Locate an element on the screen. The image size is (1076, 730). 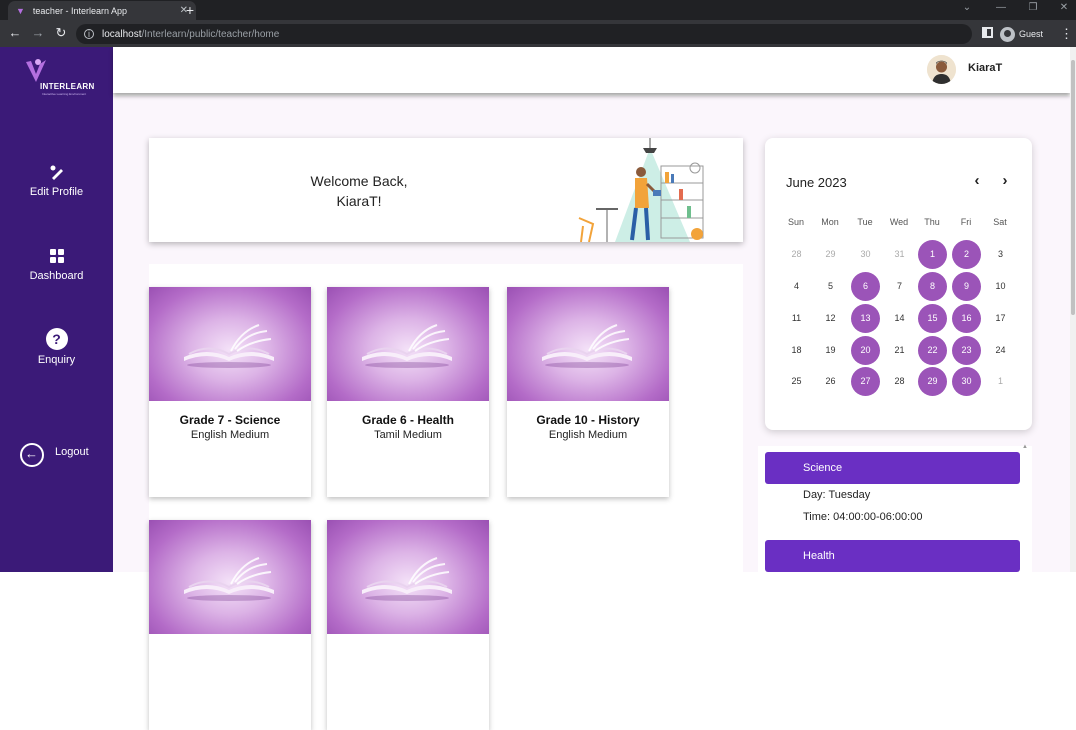
avatar is located at coordinates (941, 69).